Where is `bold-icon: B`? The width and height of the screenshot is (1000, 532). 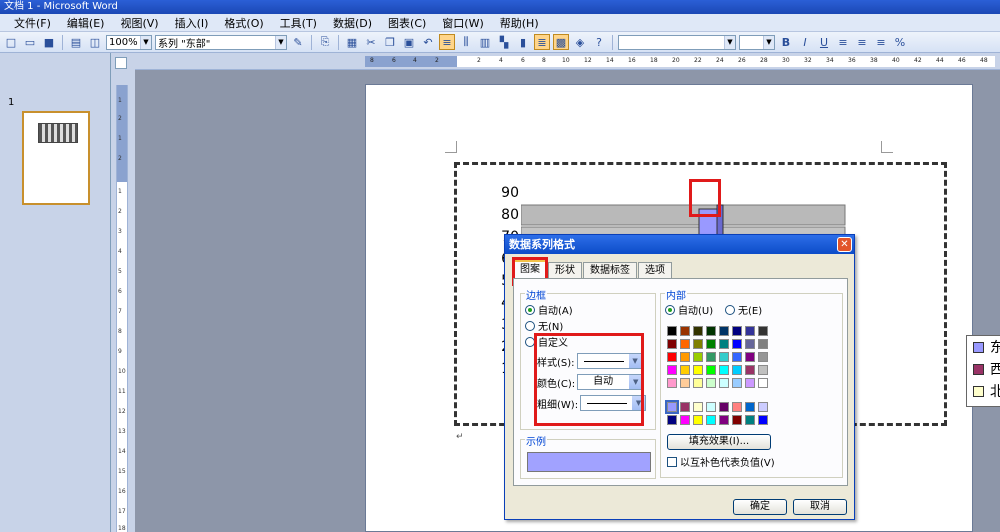
bold-icon: B is located at coordinates (786, 42).